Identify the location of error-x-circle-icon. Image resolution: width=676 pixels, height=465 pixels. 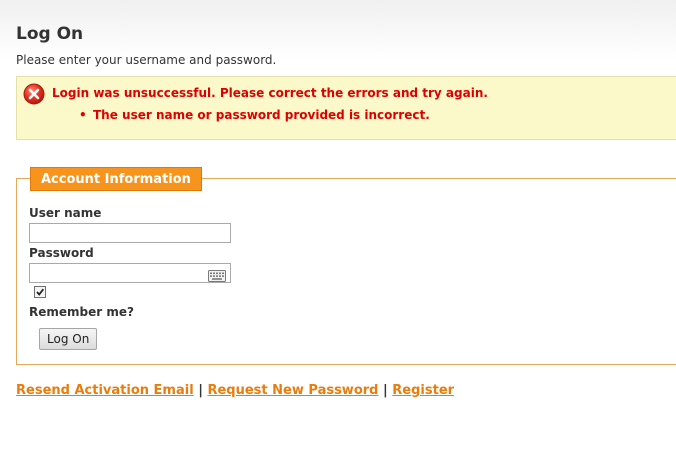
(34, 94).